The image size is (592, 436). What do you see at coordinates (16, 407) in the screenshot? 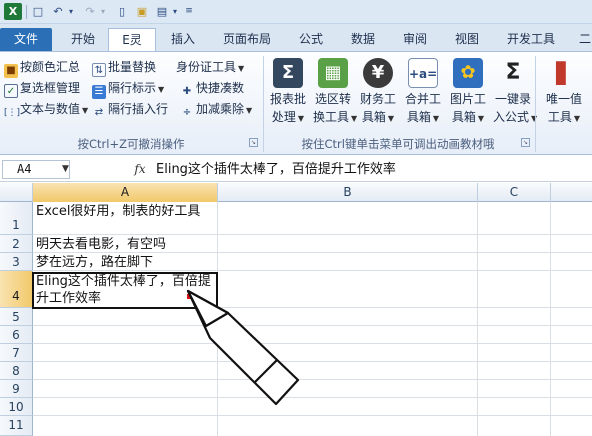
I see `row-header-10: 10` at bounding box center [16, 407].